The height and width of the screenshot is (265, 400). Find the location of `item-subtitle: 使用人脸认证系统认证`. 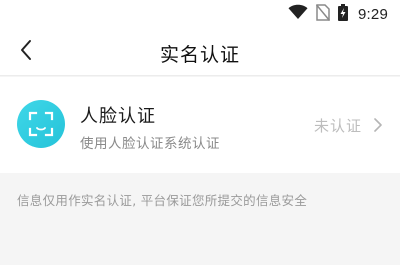

item-subtitle: 使用人脸认证系统认证 is located at coordinates (150, 144).